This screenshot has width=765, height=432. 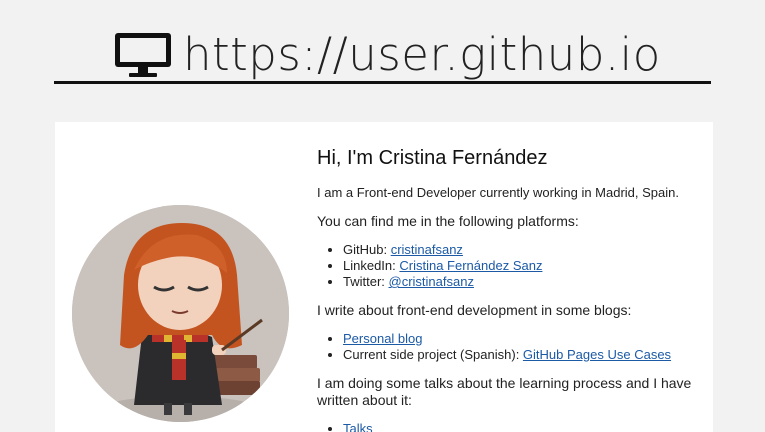 I want to click on list-item: Twitter: @cristinafsanz, so click(x=525, y=282).